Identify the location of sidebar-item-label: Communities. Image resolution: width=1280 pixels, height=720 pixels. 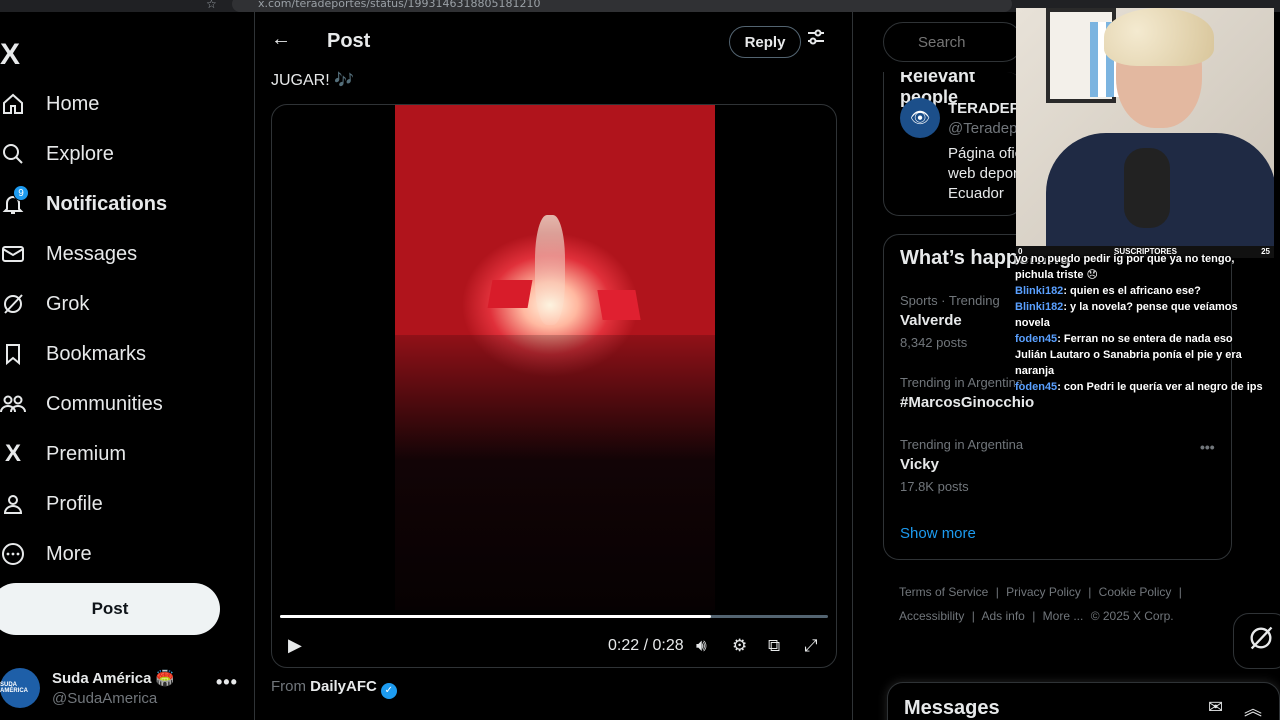
(104, 403).